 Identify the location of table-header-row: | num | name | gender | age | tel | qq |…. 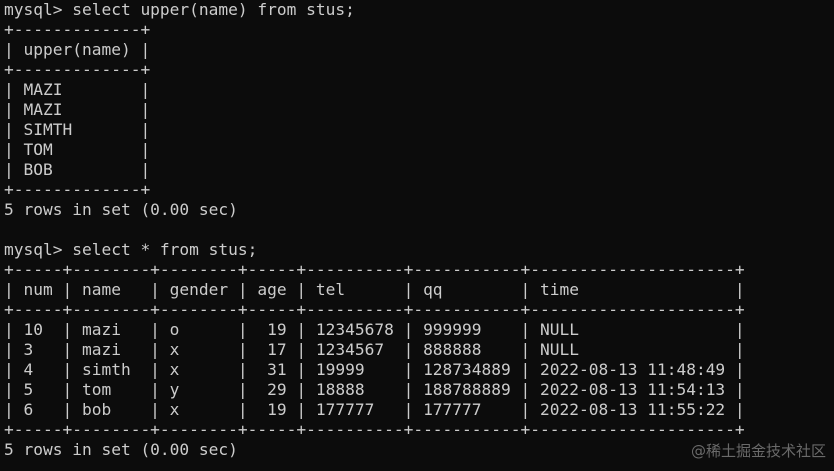
(374, 289).